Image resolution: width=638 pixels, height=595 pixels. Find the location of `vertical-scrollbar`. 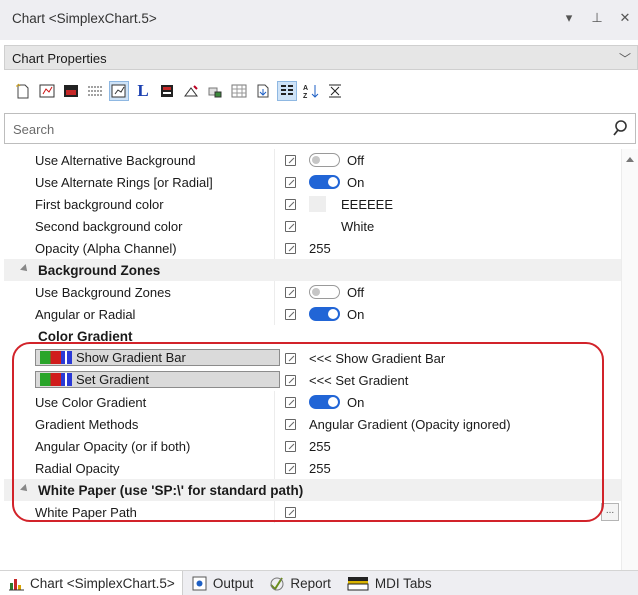

vertical-scrollbar is located at coordinates (629, 359).